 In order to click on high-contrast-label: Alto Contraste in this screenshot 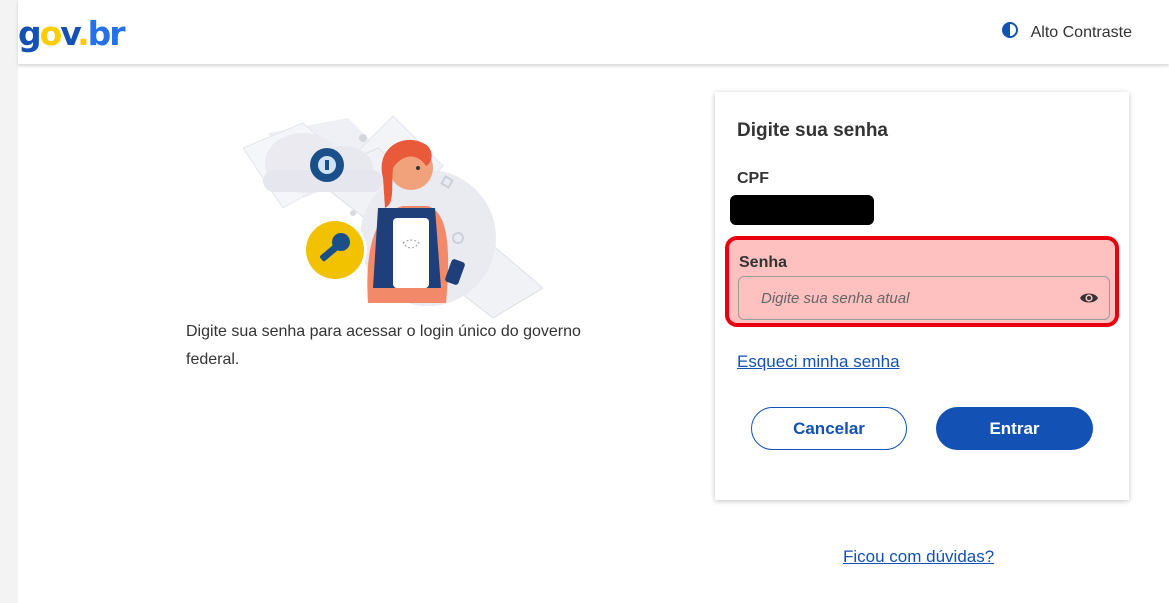, I will do `click(1081, 32)`.